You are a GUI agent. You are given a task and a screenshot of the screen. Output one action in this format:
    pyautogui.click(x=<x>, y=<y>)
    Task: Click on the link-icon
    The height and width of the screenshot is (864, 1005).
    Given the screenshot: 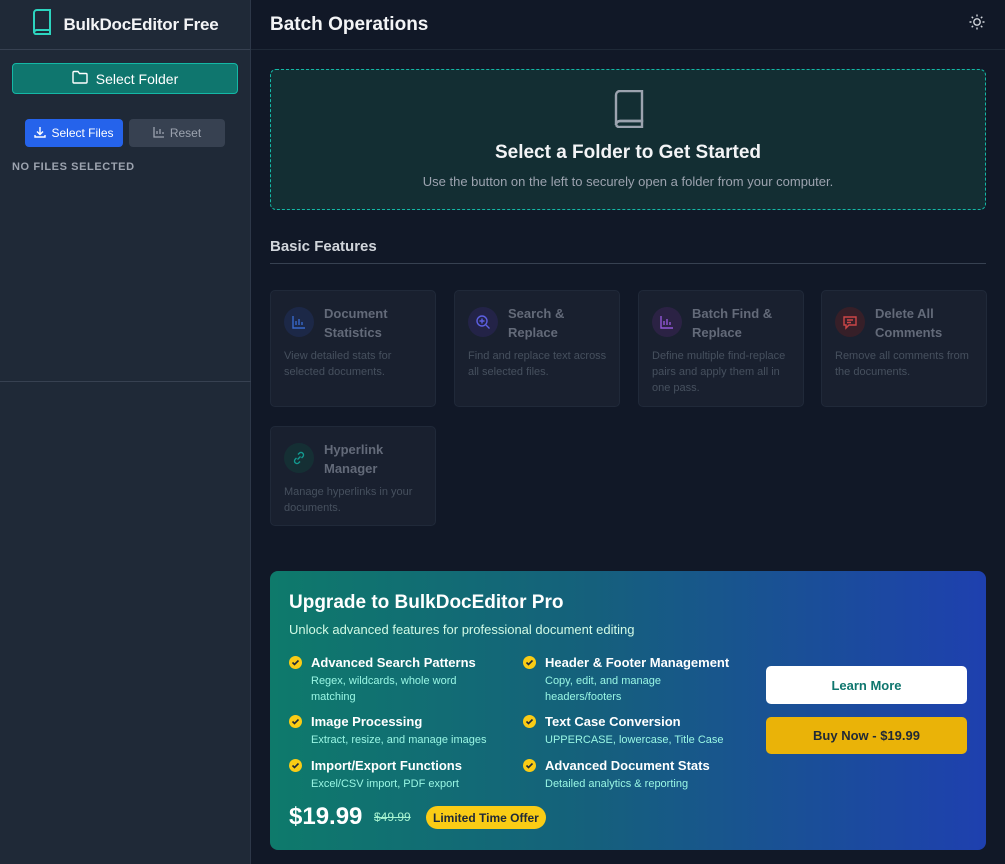 What is the action you would take?
    pyautogui.click(x=299, y=458)
    